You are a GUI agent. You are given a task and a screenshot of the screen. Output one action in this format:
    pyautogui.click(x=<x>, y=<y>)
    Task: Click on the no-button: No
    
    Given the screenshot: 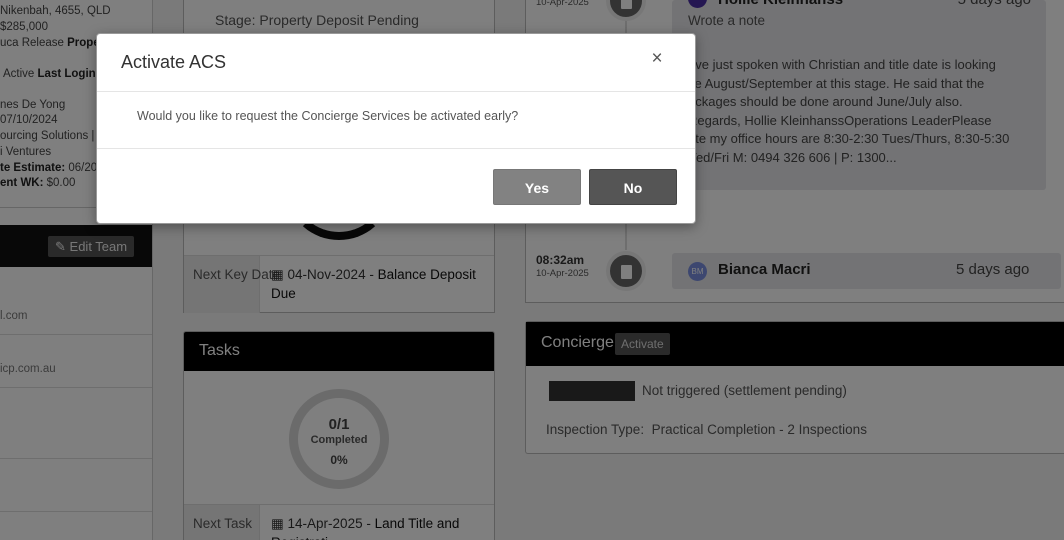 What is the action you would take?
    pyautogui.click(x=633, y=187)
    